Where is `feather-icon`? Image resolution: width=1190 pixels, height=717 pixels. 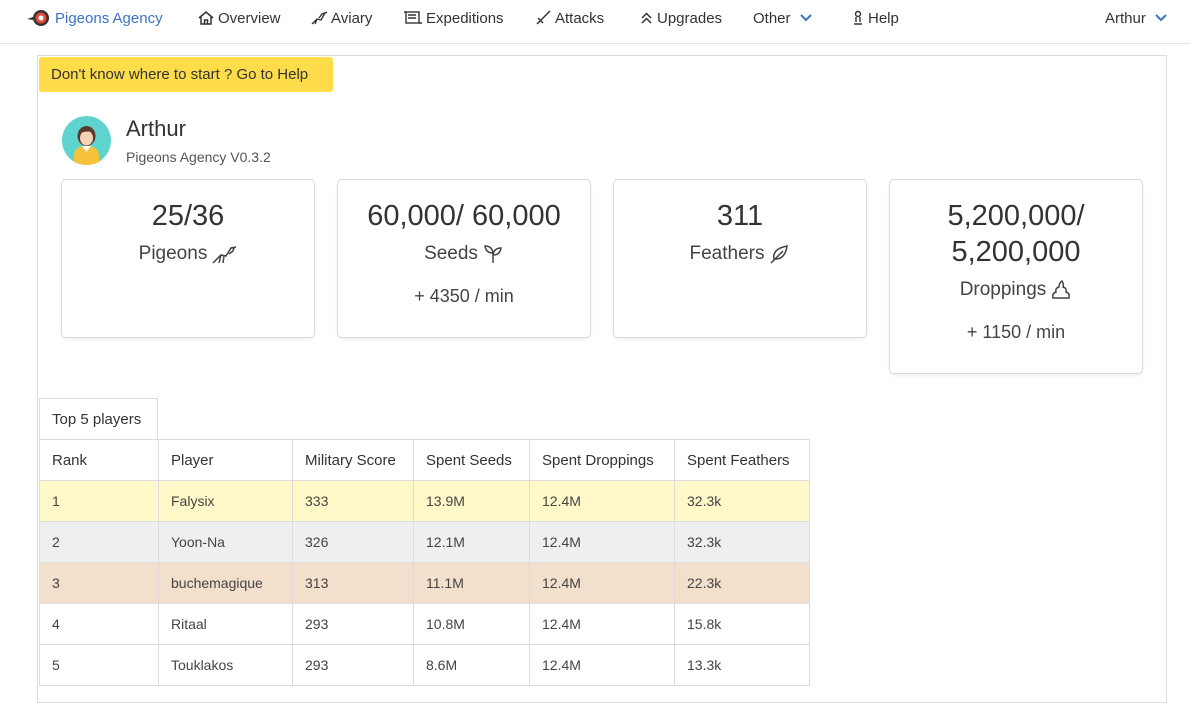
feather-icon is located at coordinates (779, 254).